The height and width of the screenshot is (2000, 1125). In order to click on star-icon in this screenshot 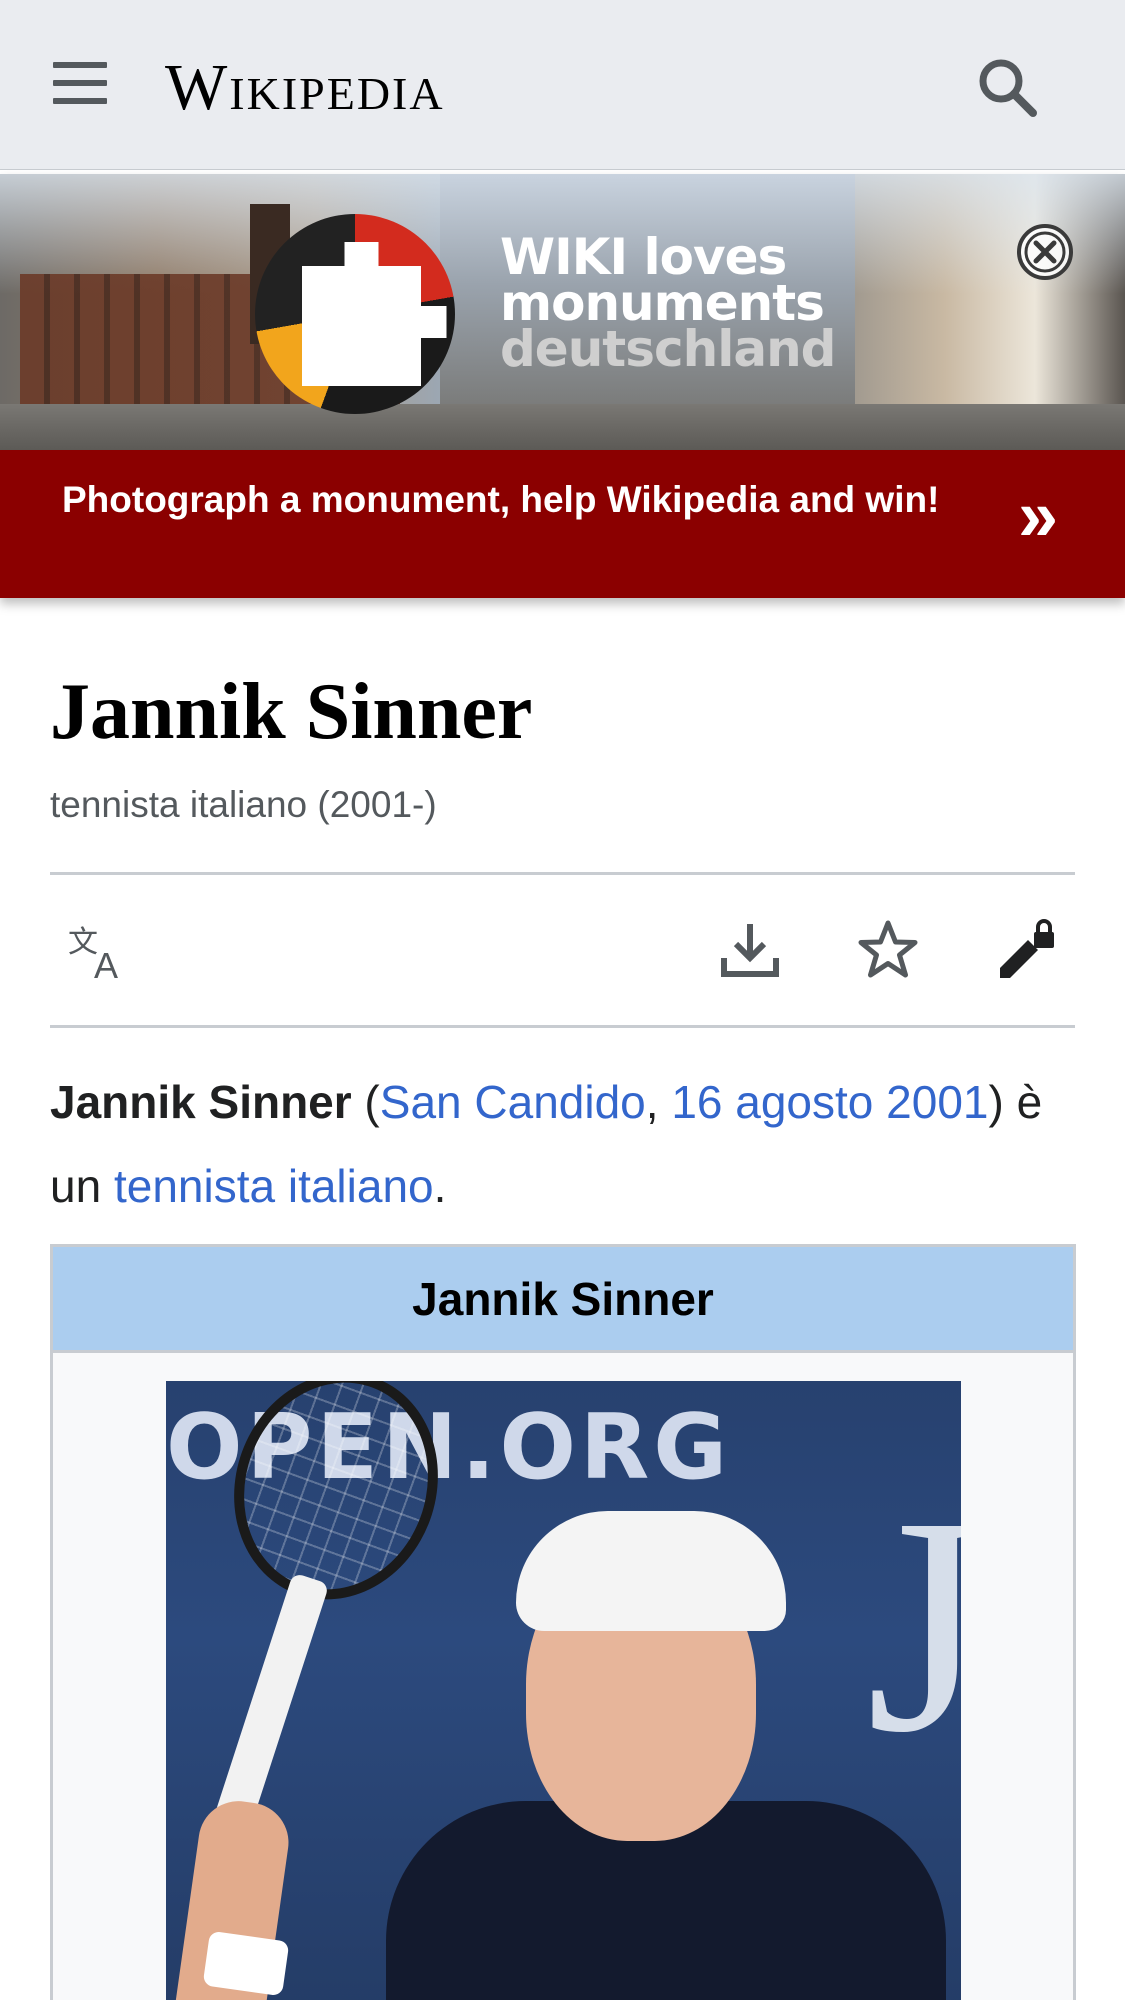, I will do `click(888, 950)`.